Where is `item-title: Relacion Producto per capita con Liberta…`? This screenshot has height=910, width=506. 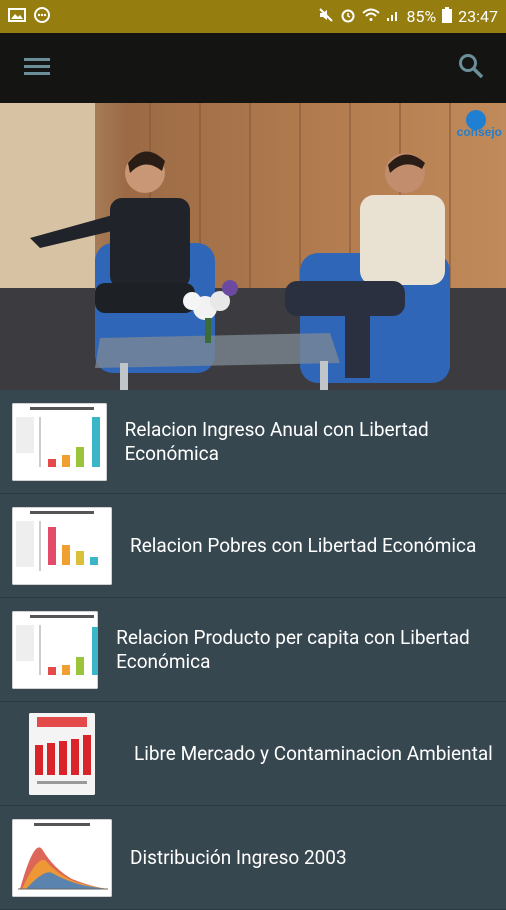
item-title: Relacion Producto per capita con Liberta… is located at coordinates (293, 649).